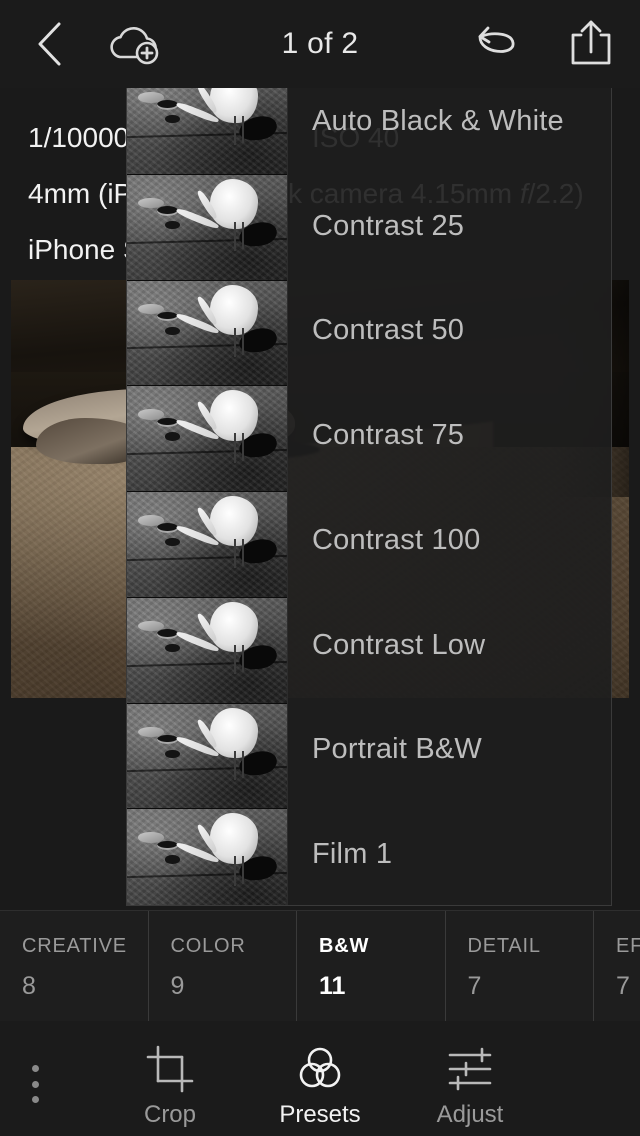 The height and width of the screenshot is (1136, 640). I want to click on top-toolbar: 1 of 2, so click(320, 44).